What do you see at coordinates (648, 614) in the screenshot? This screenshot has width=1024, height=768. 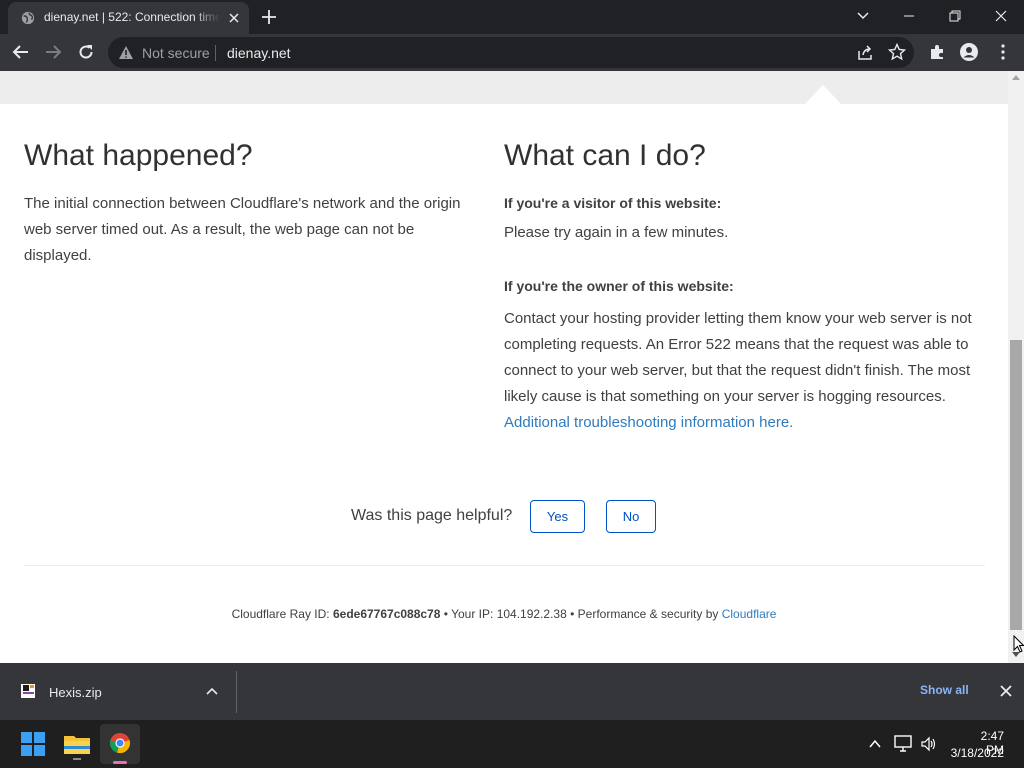 I see `performance-label: Performance & security by` at bounding box center [648, 614].